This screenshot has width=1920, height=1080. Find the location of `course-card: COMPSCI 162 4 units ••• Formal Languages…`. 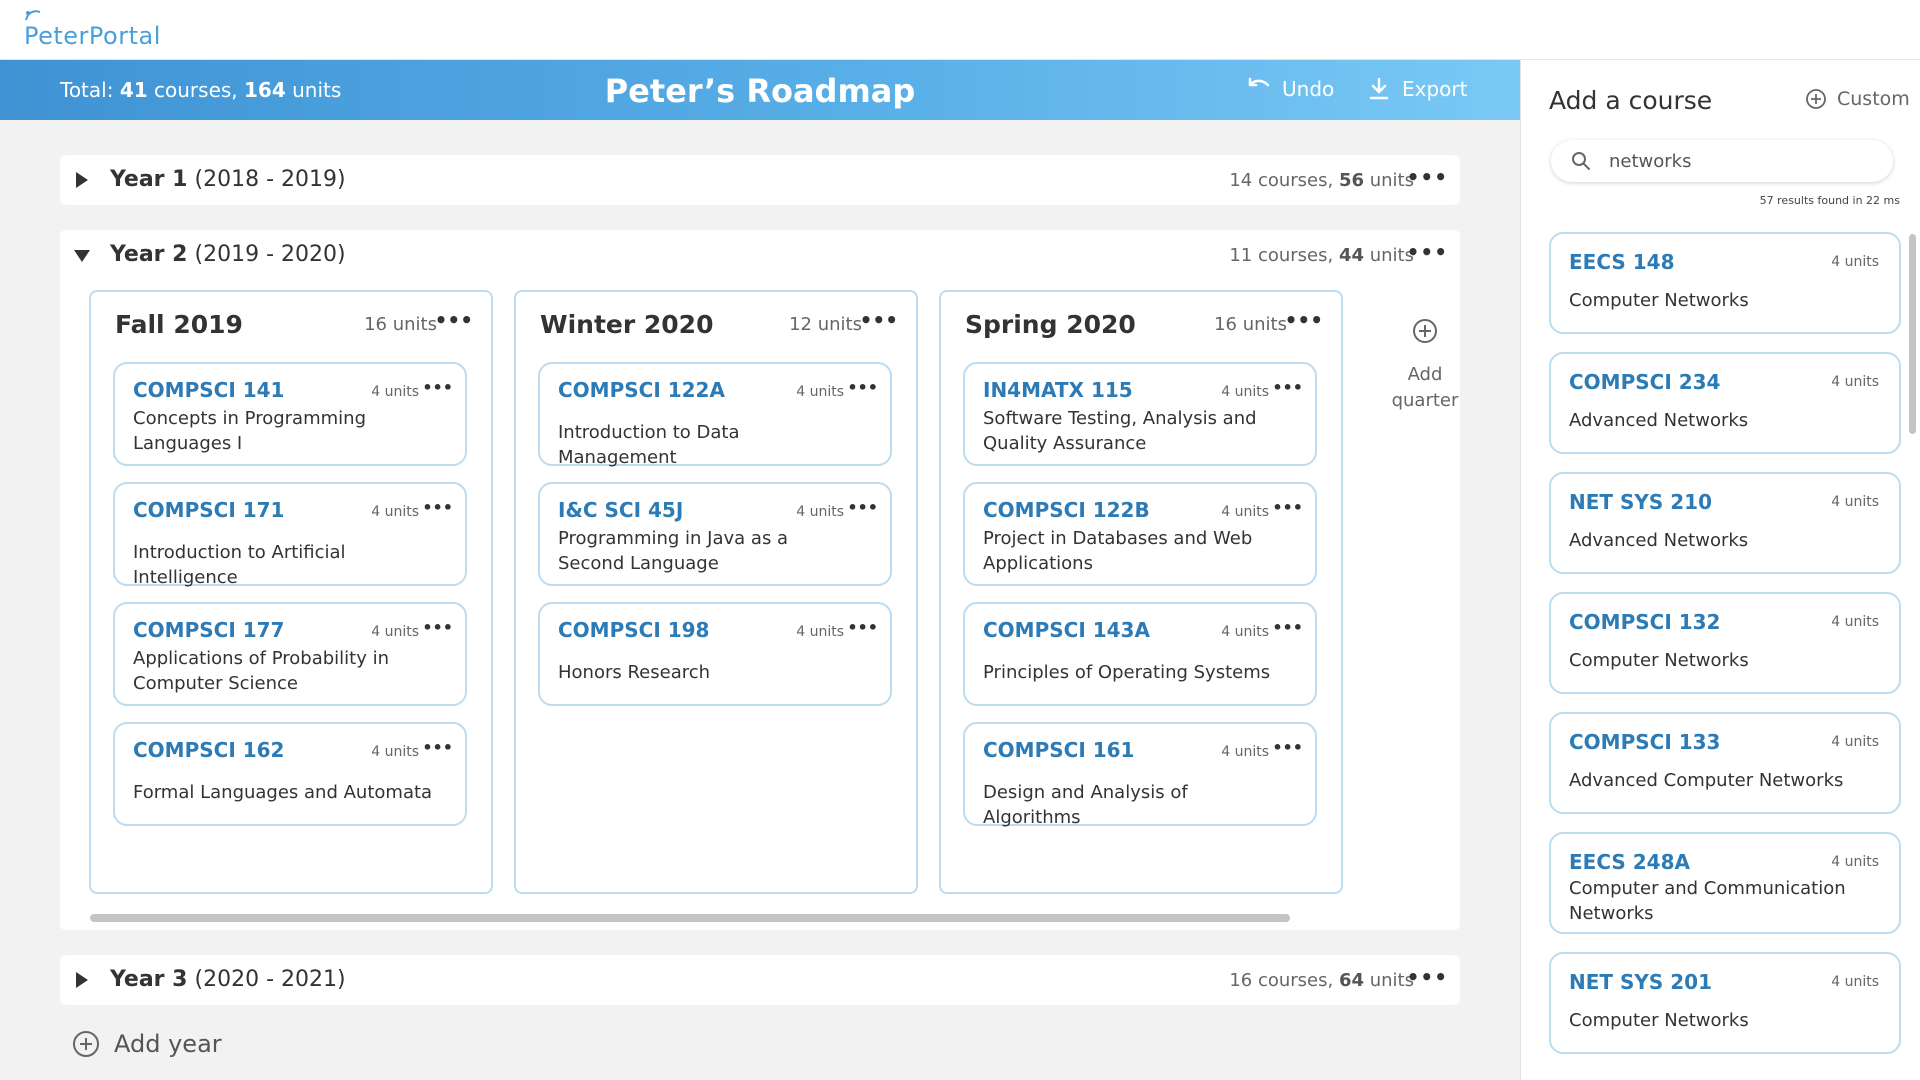

course-card: COMPSCI 162 4 units ••• Formal Languages… is located at coordinates (290, 774).